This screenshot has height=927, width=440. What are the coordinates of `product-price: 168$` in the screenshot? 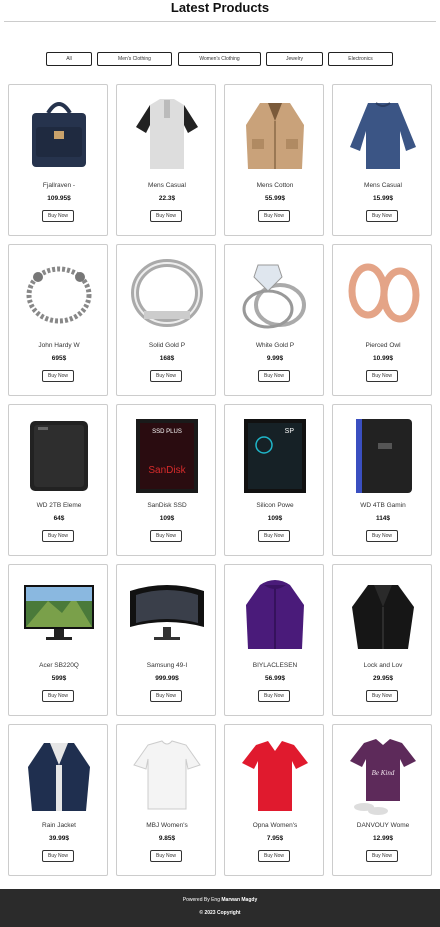 It's located at (167, 358).